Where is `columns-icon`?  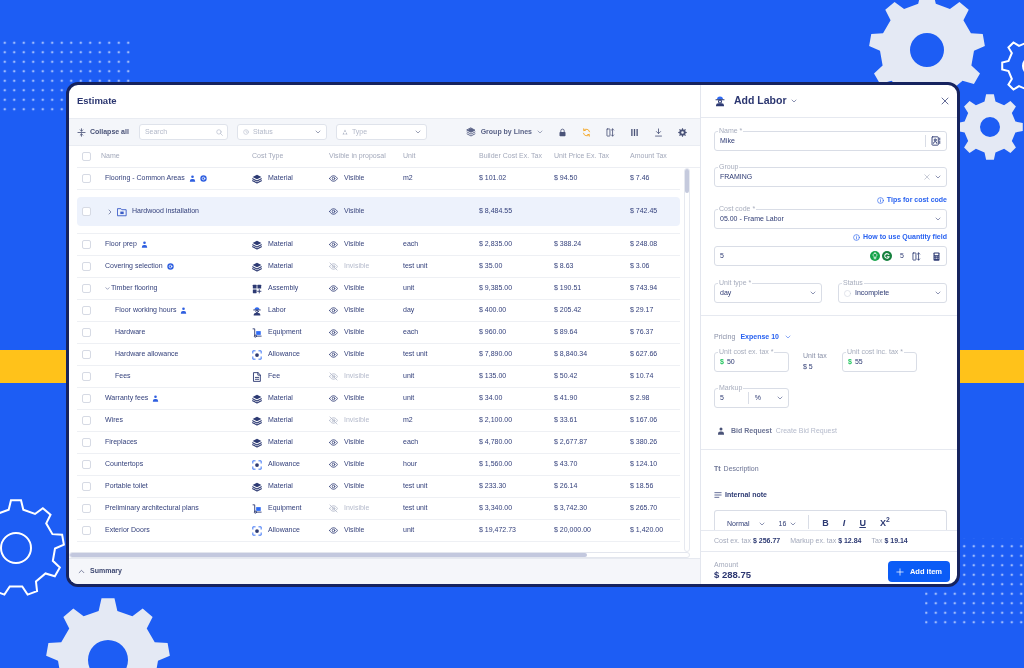
columns-icon is located at coordinates (634, 132).